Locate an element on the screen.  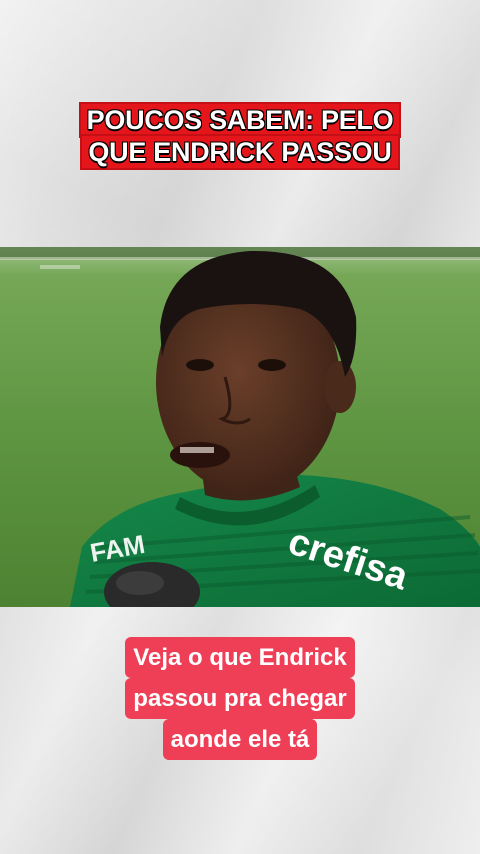
caption-line-3: aonde ele tá is located at coordinates (240, 739).